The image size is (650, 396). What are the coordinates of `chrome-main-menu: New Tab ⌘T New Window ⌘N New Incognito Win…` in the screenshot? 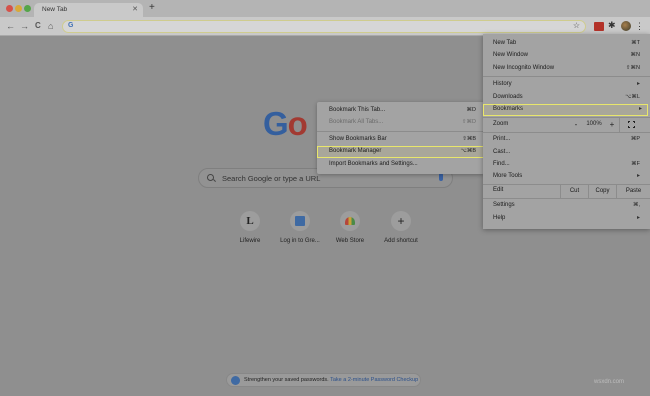 It's located at (566, 131).